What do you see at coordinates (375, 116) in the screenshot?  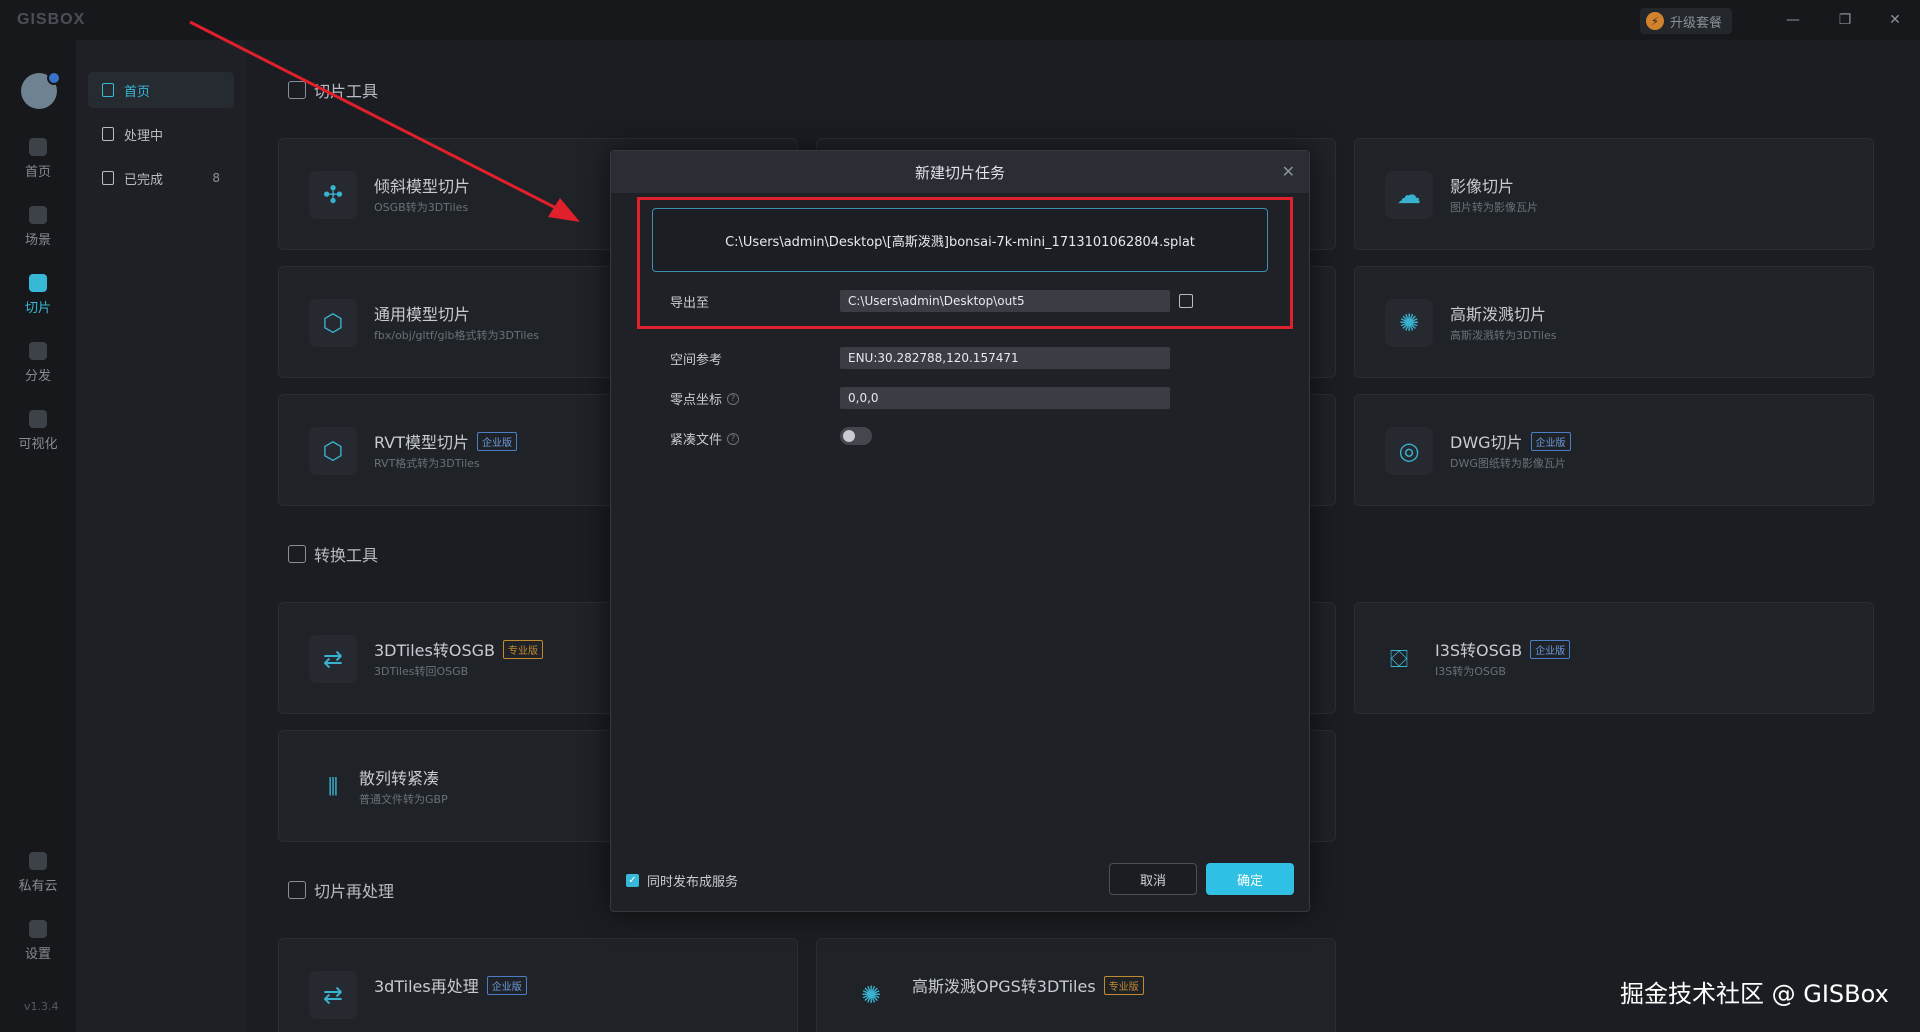 I see `arrow-shaft` at bounding box center [375, 116].